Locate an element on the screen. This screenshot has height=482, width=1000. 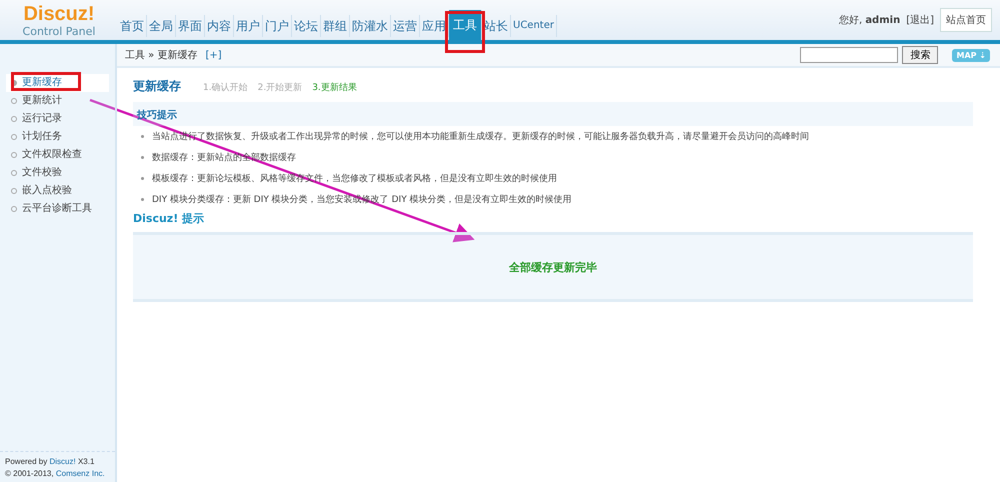
sidebar-item: 云平台诊断工具 is located at coordinates (57, 209).